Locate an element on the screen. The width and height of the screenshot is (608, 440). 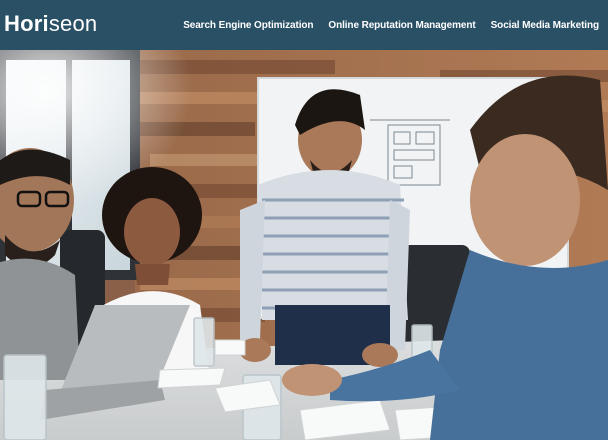
site-logo: Horiseon is located at coordinates (50, 24).